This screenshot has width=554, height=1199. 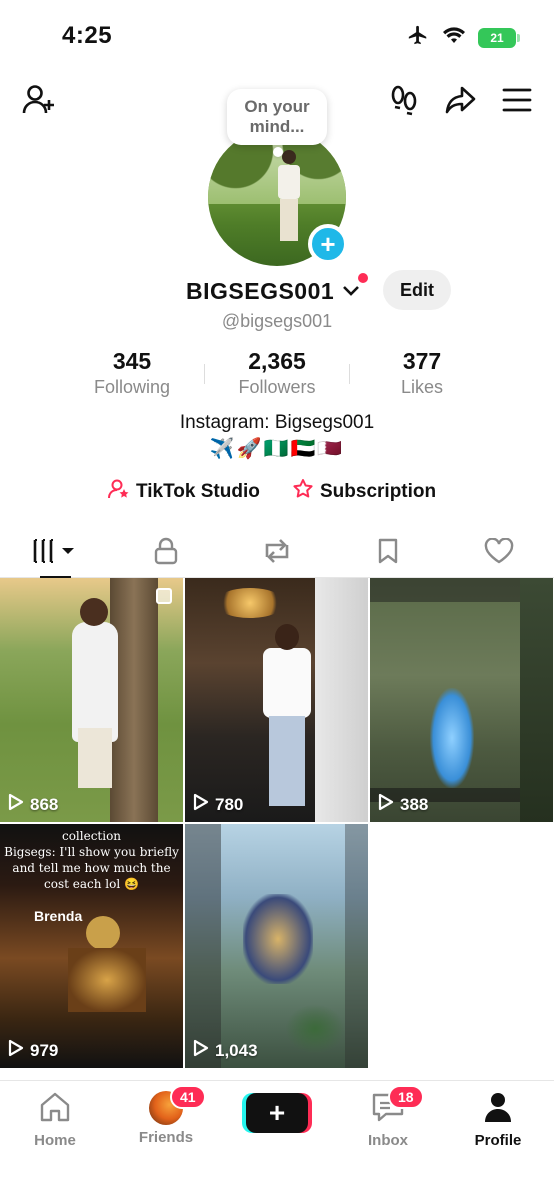 I want to click on stat-likes: 377 Likes, so click(x=422, y=374).